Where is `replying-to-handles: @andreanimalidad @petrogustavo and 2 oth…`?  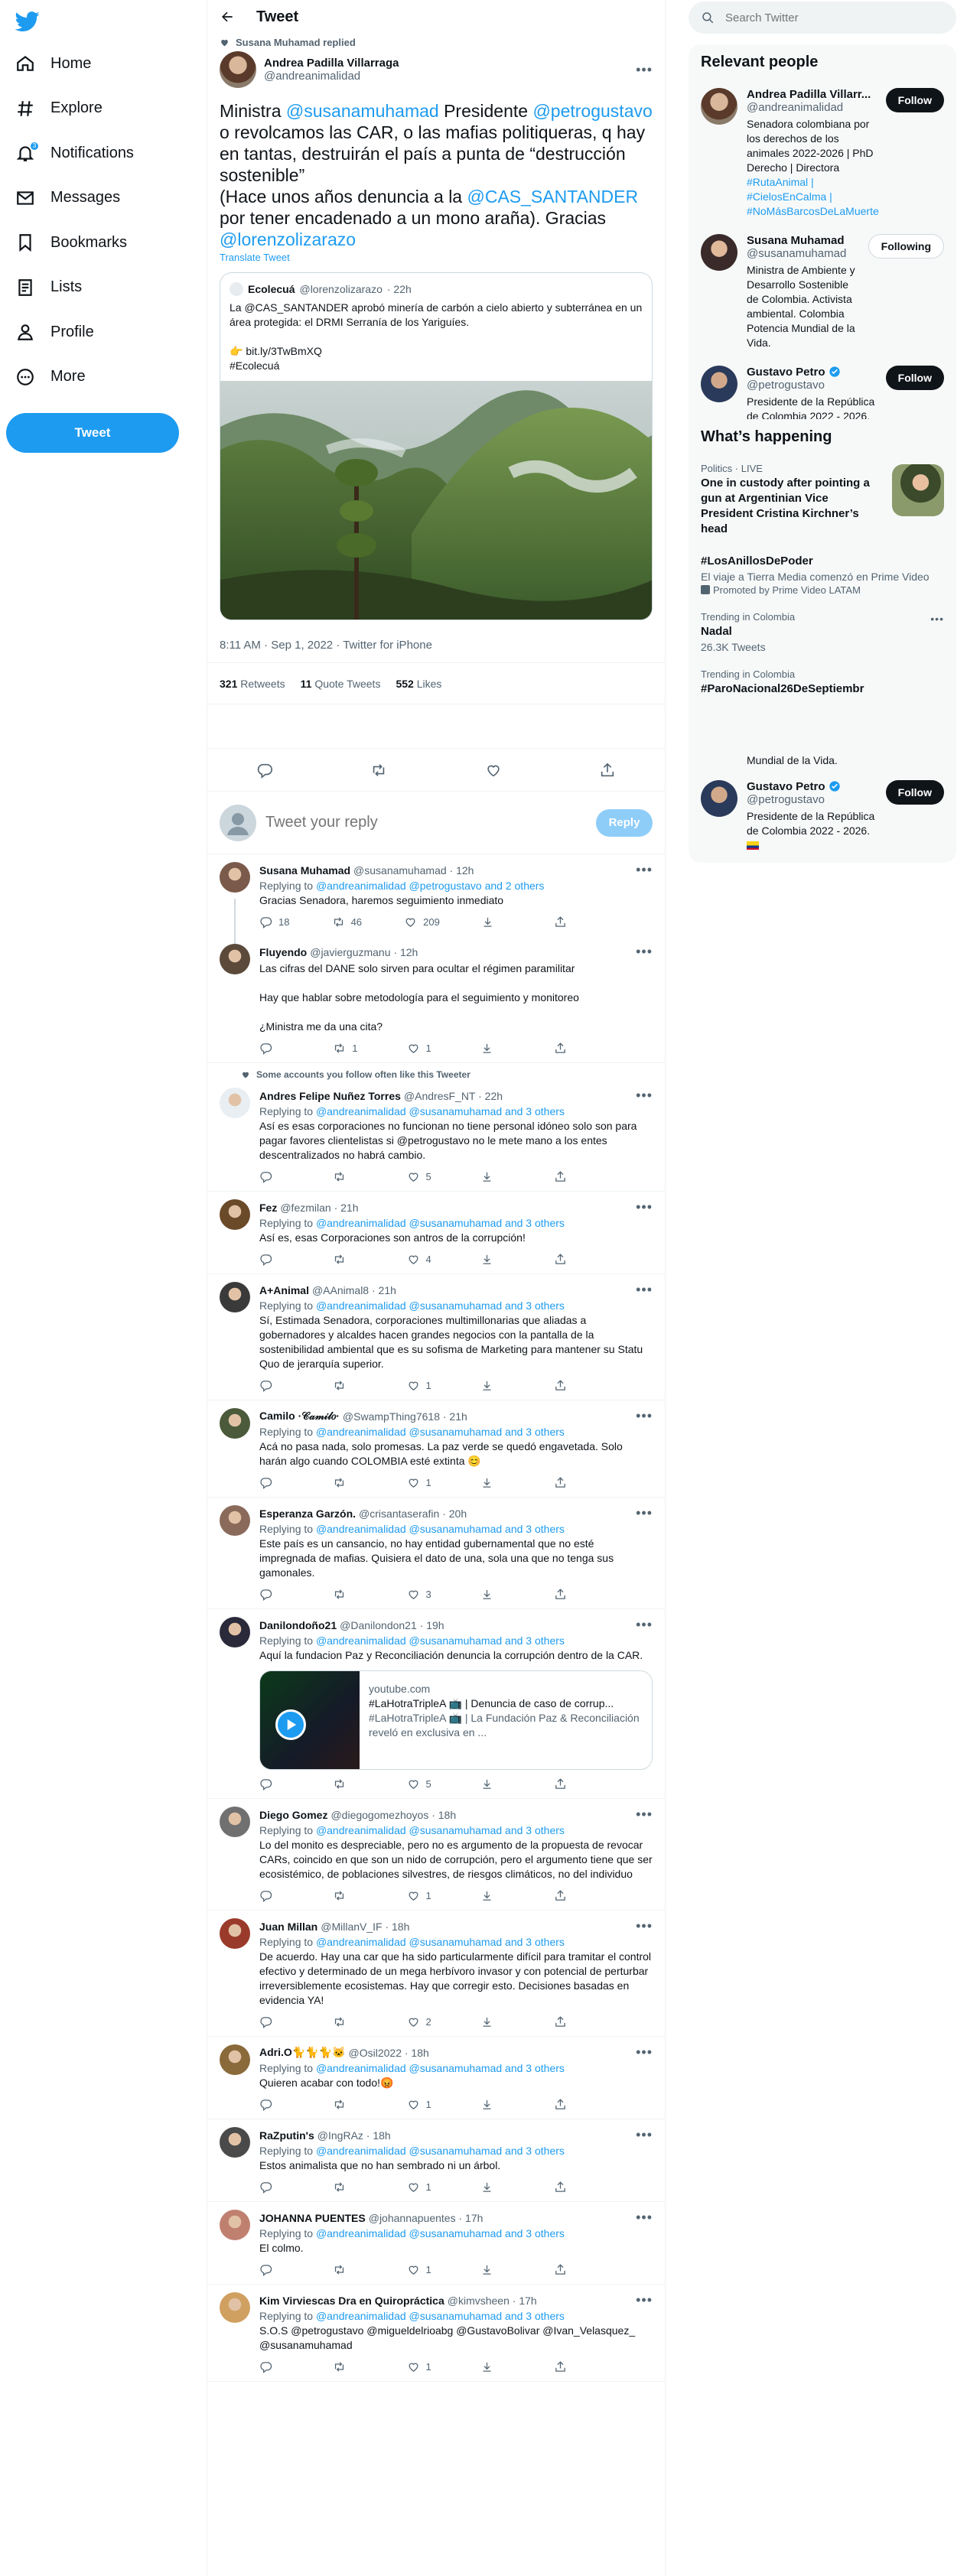
replying-to-handles: @andreanimalidad @petrogustavo and 2 oth… is located at coordinates (430, 886).